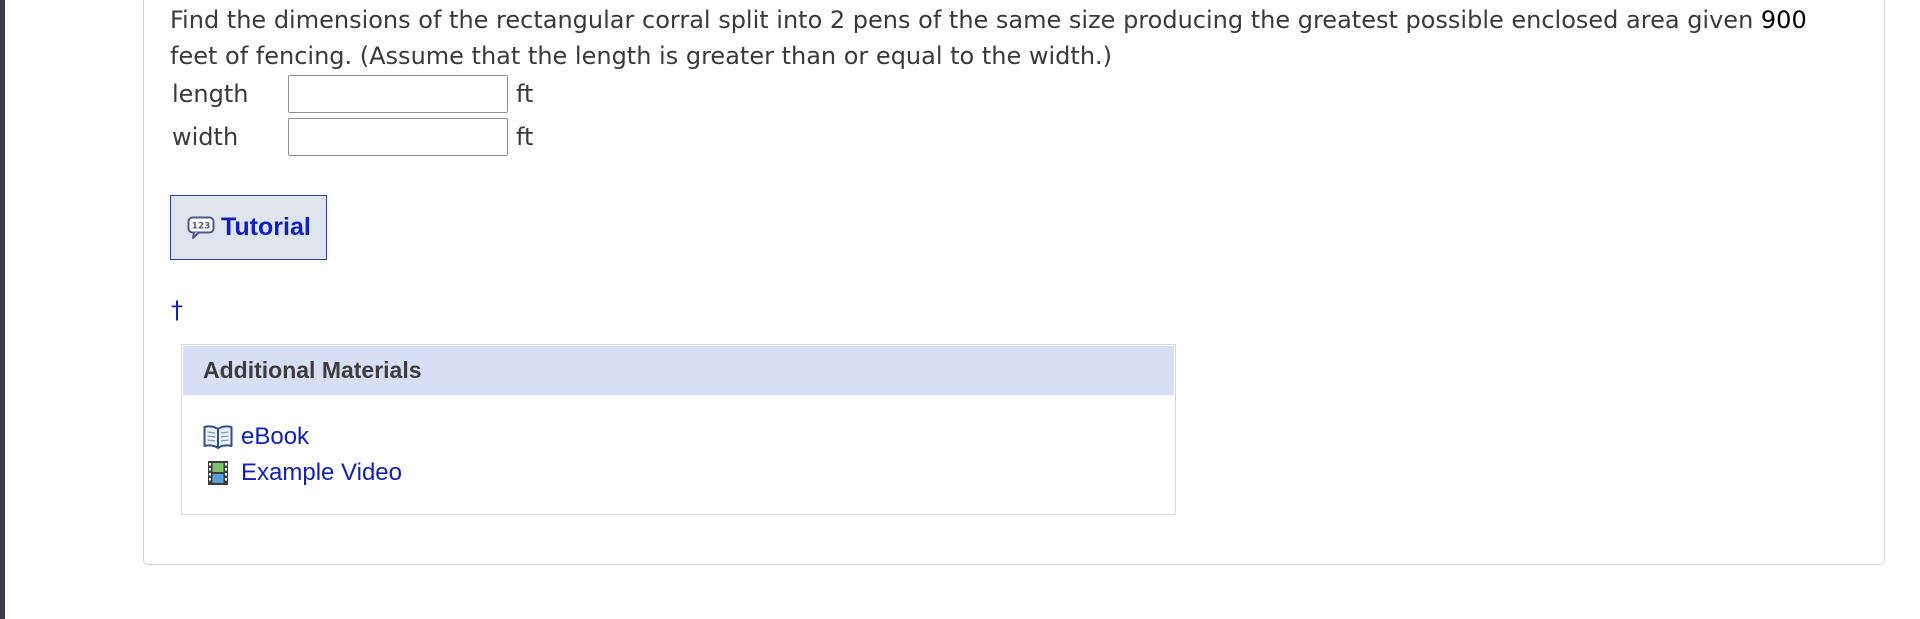 Image resolution: width=1920 pixels, height=619 pixels. Describe the element at coordinates (210, 94) in the screenshot. I see `length-label: length` at that location.